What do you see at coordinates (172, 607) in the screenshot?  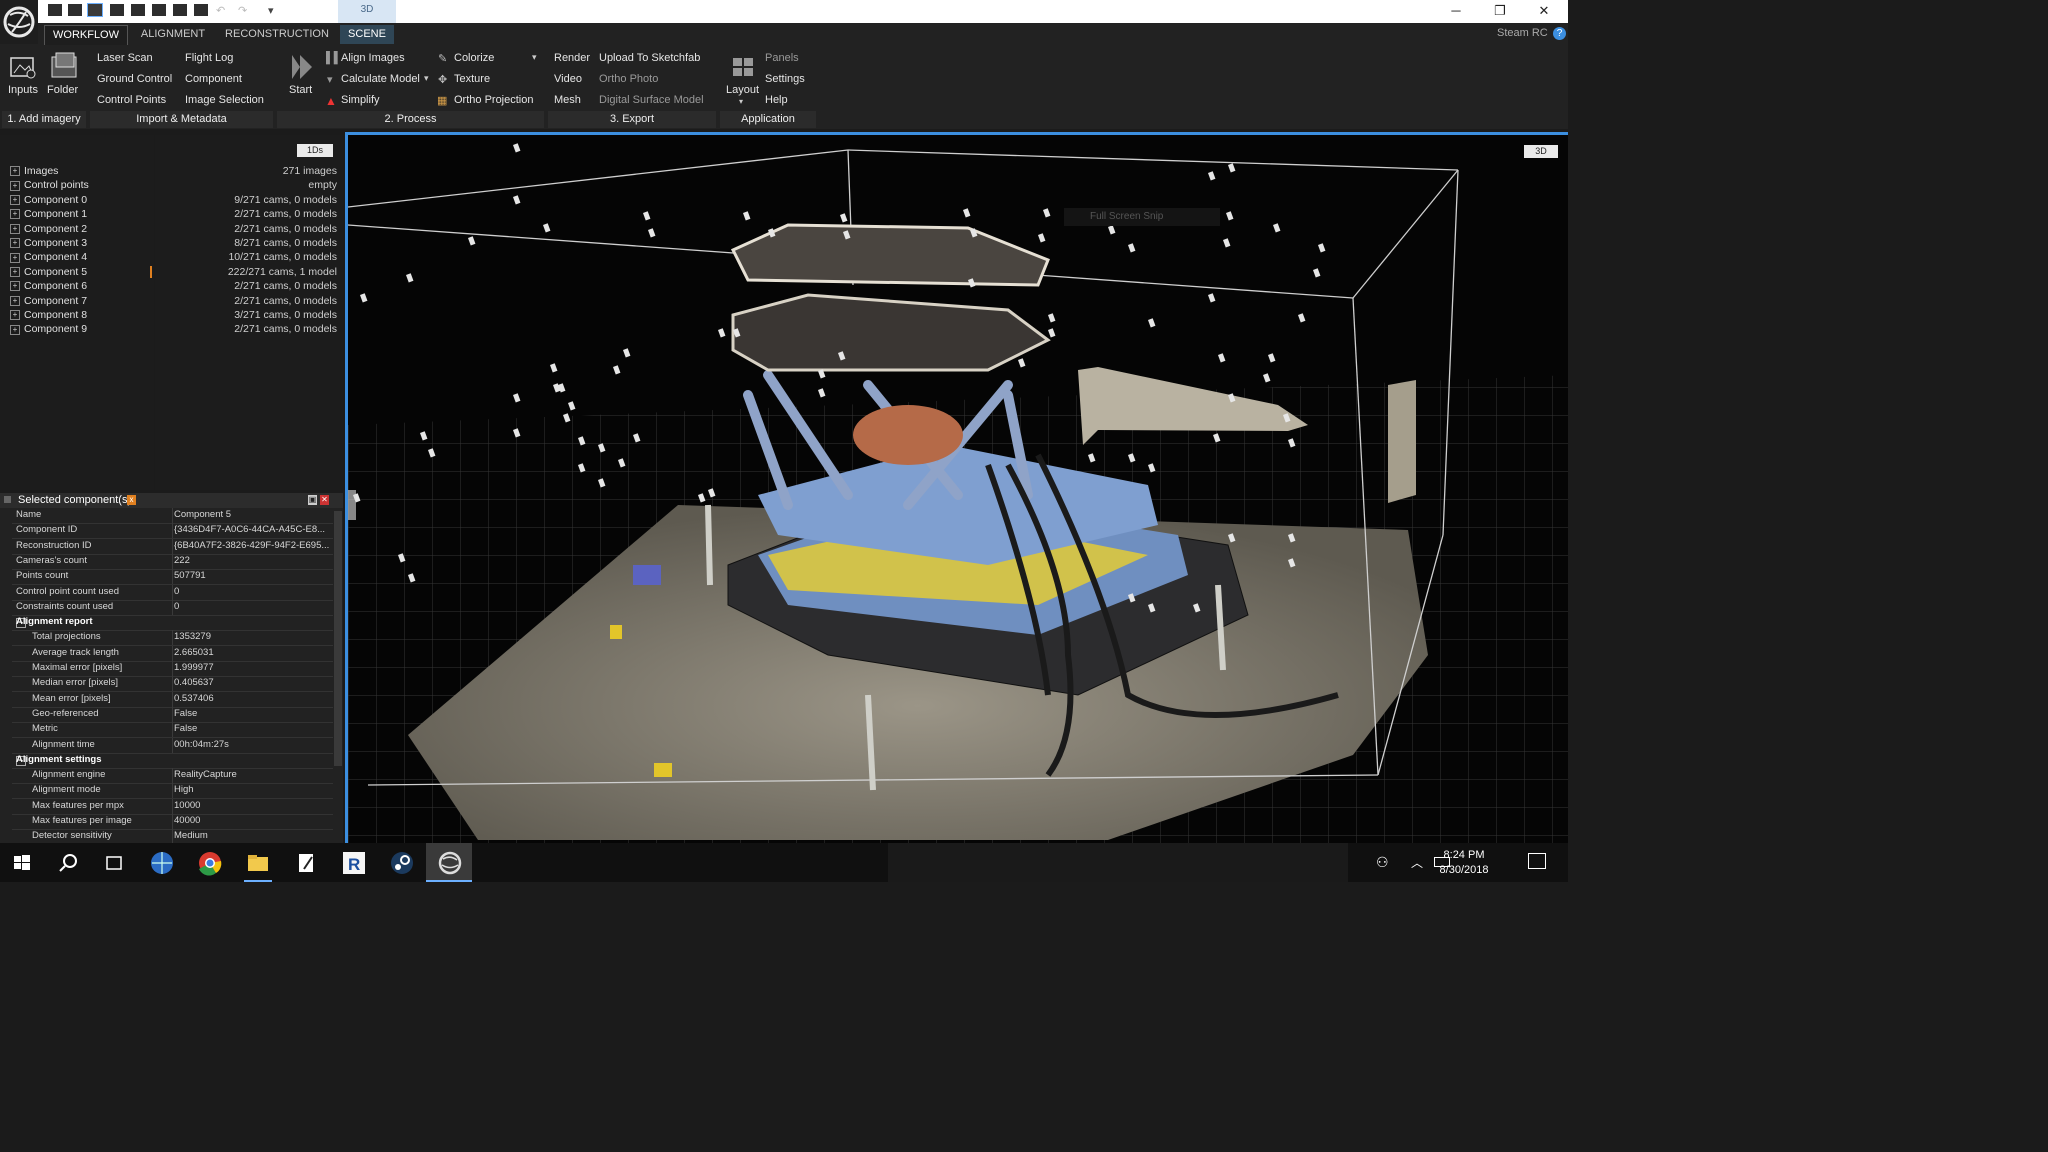 I see `property-row: Constraints count used 0` at bounding box center [172, 607].